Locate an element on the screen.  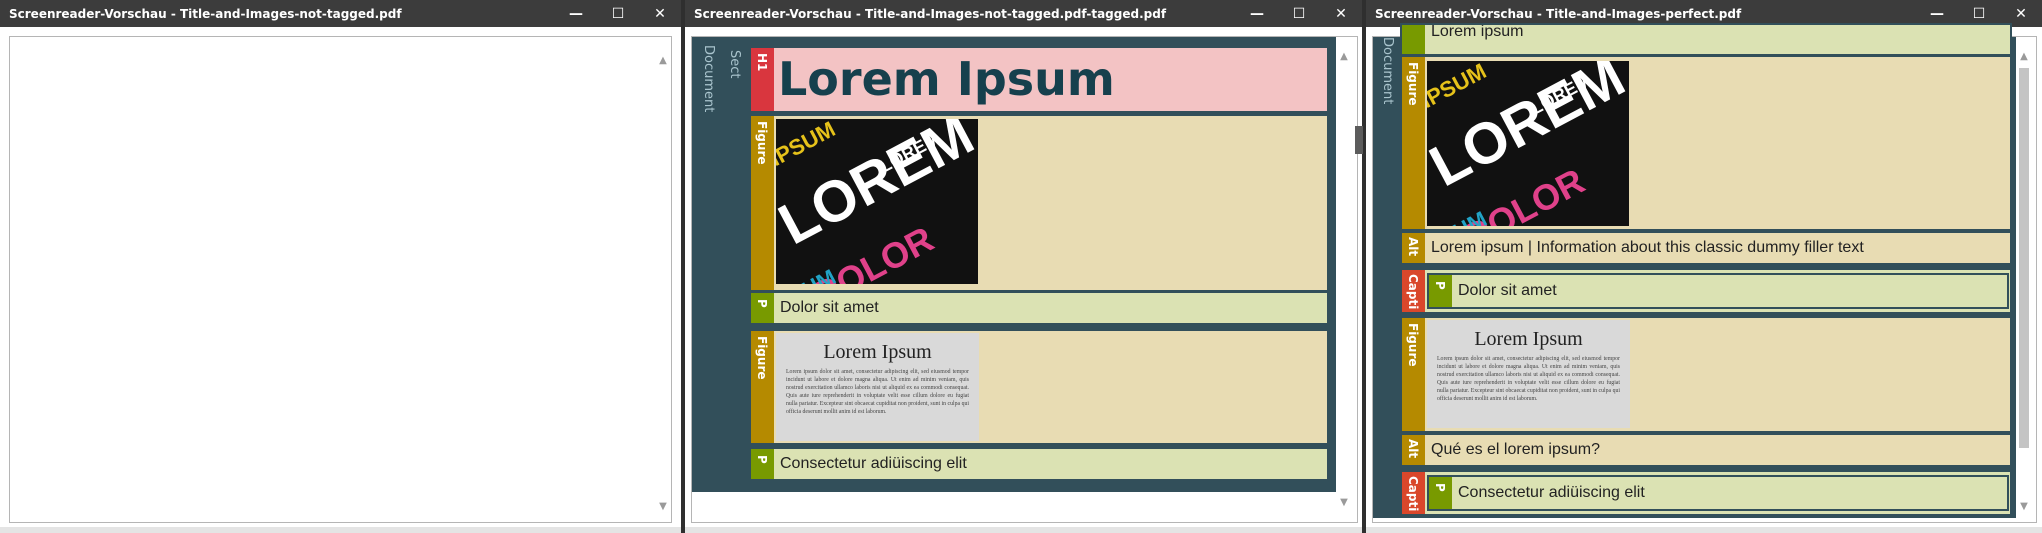
alt-text: Qué es el lorem ipsum? is located at coordinates (1515, 449).